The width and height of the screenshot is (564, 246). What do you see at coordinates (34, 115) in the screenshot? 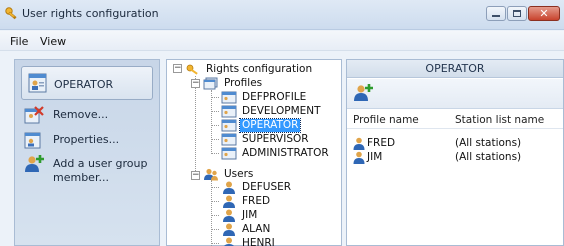
I see `remove-icon` at bounding box center [34, 115].